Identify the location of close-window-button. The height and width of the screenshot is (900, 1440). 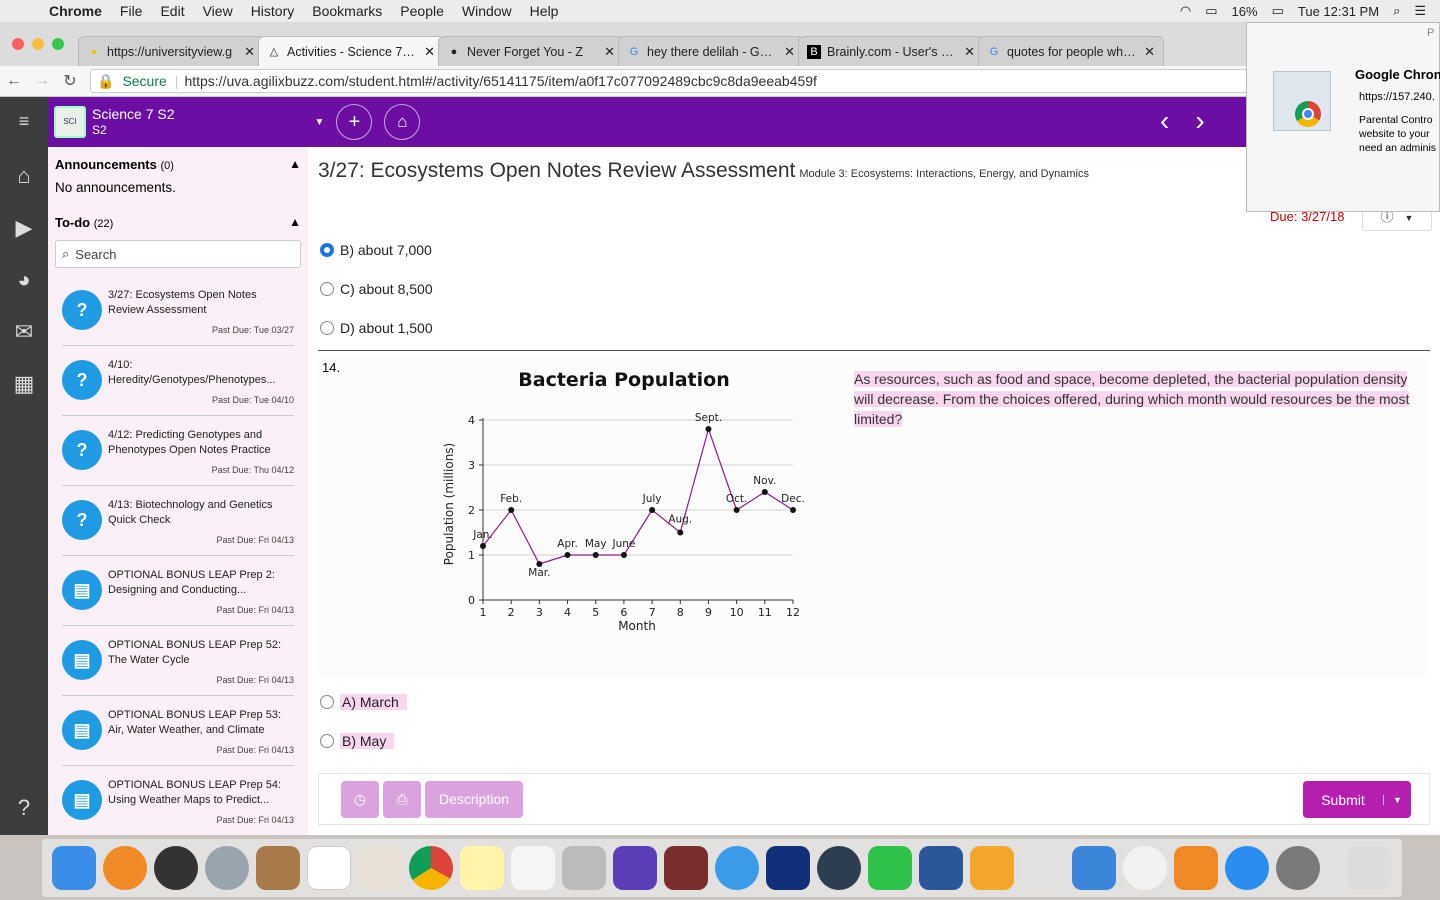
(18, 44).